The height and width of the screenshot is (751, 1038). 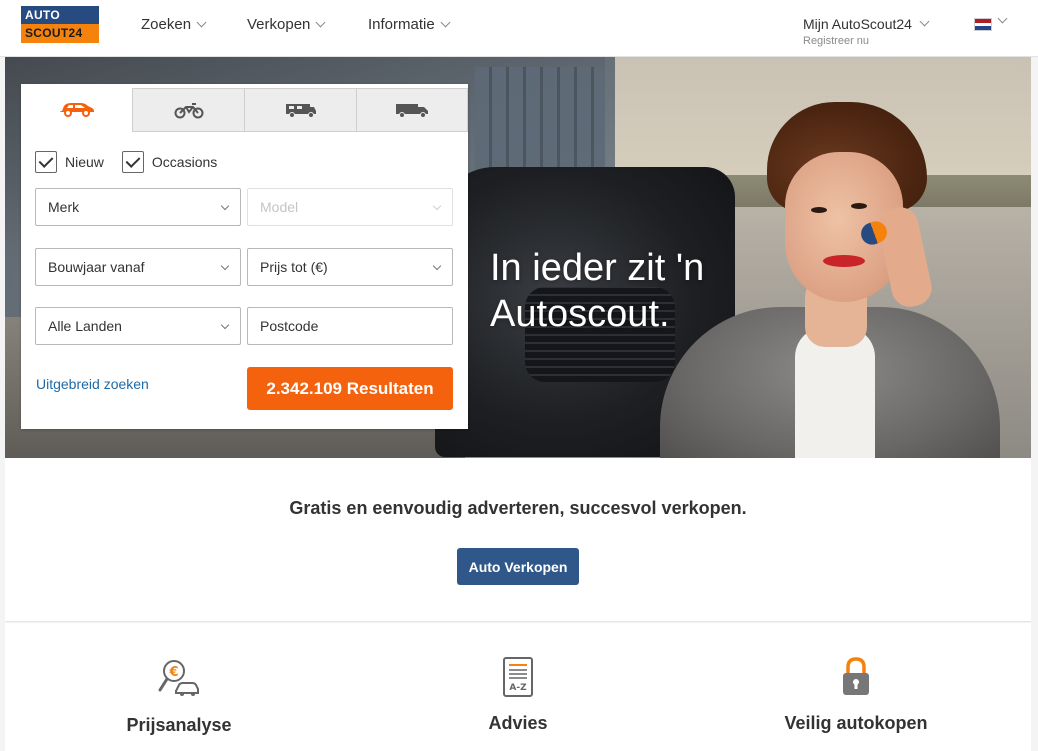 I want to click on postcode-input, so click(x=350, y=326).